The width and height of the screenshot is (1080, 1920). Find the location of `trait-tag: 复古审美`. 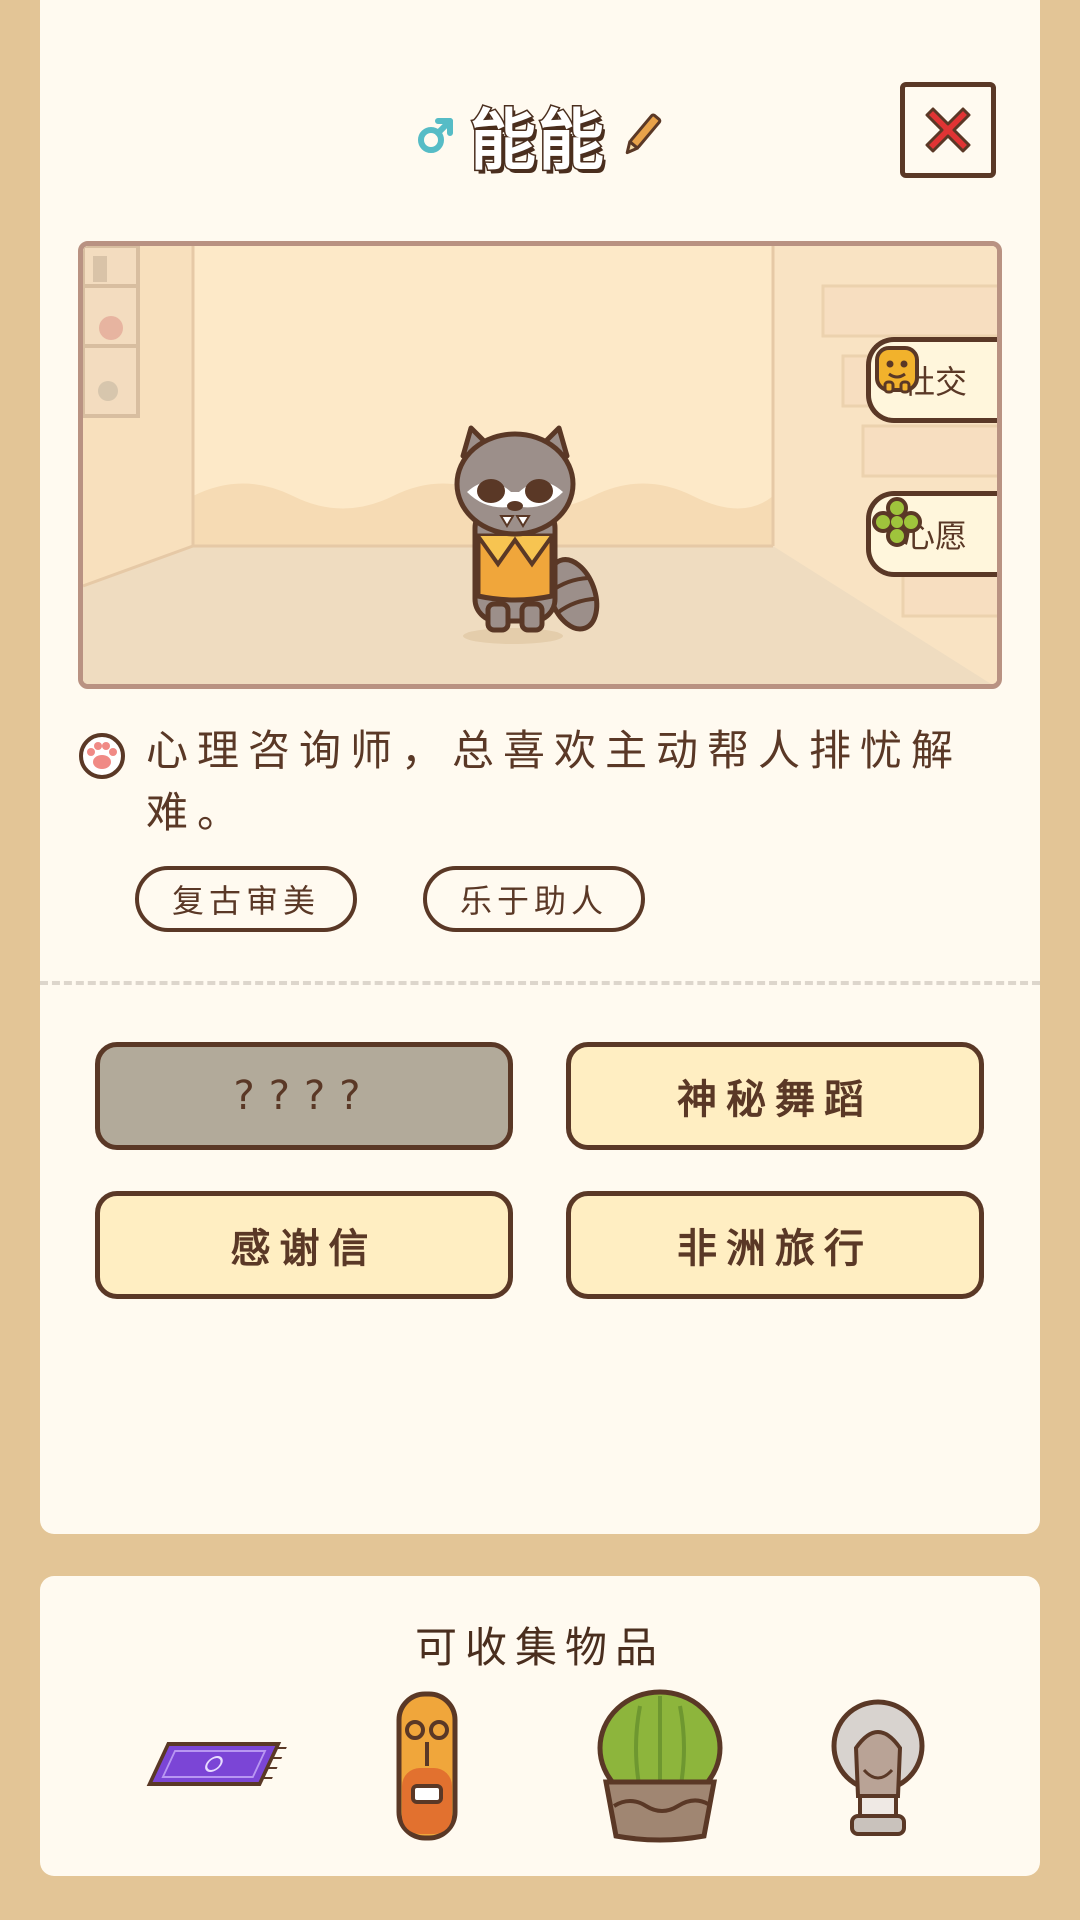

trait-tag: 复古审美 is located at coordinates (246, 899).